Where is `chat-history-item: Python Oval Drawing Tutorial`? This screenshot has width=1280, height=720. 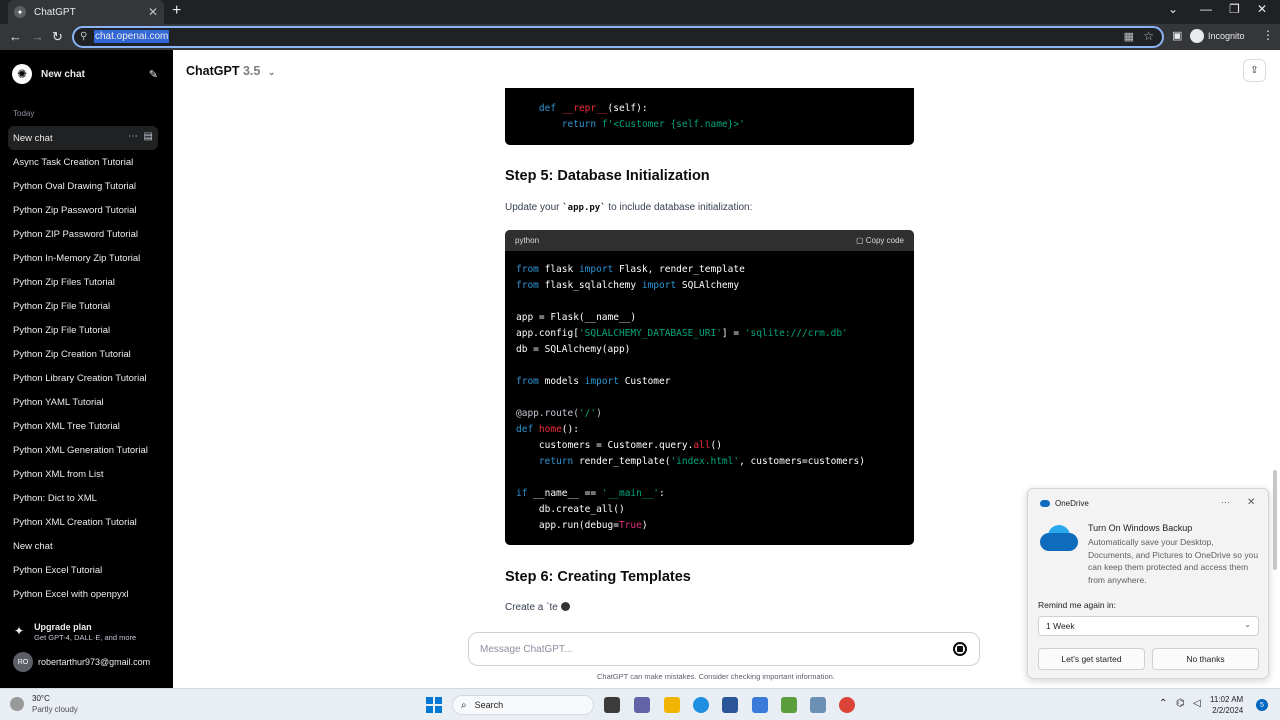 chat-history-item: Python Oval Drawing Tutorial is located at coordinates (83, 186).